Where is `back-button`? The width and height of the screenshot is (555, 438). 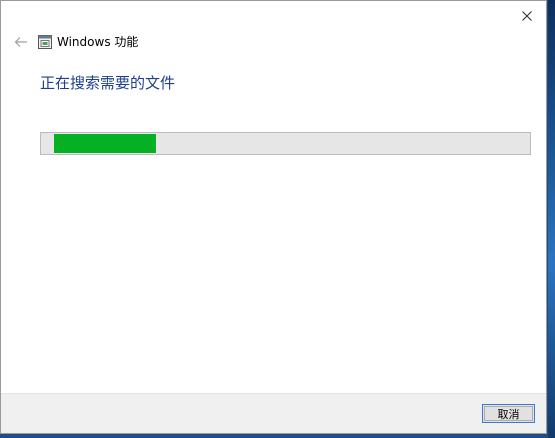 back-button is located at coordinates (21, 41).